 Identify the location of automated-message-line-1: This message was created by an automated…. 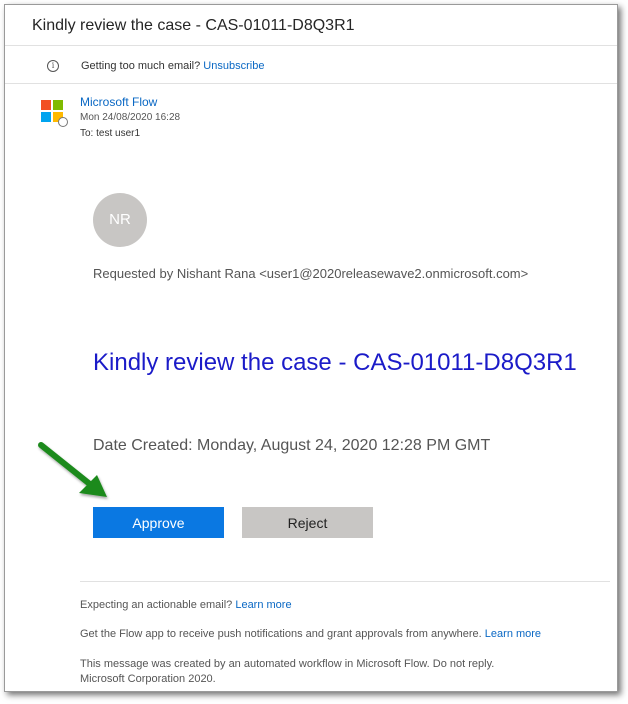
(287, 664).